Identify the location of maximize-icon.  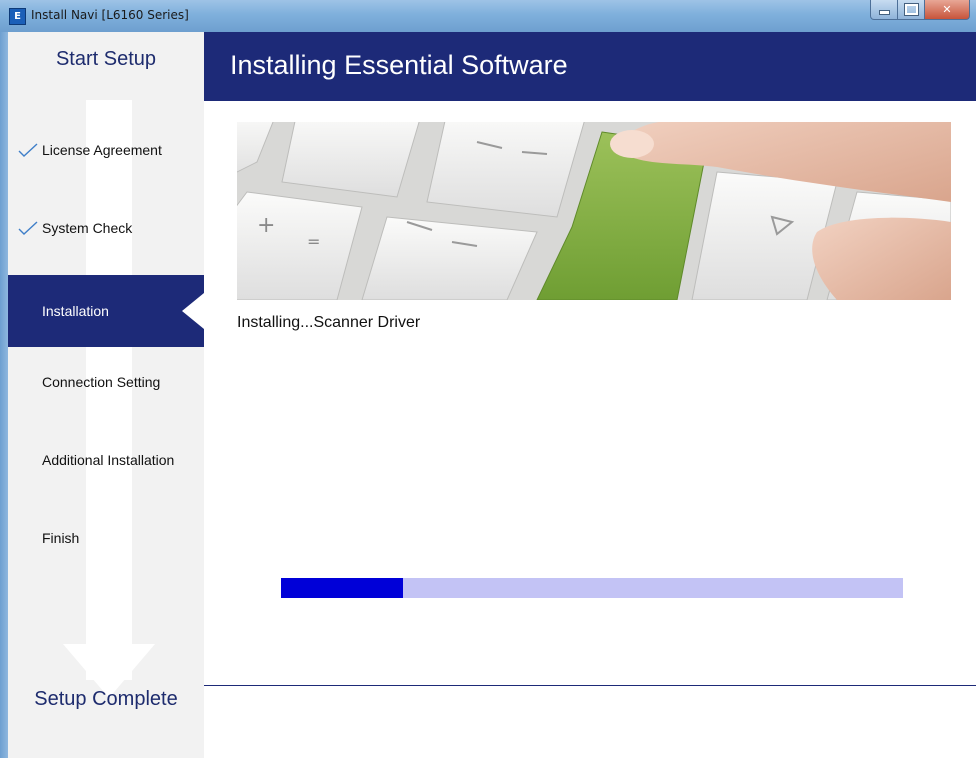
(911, 9).